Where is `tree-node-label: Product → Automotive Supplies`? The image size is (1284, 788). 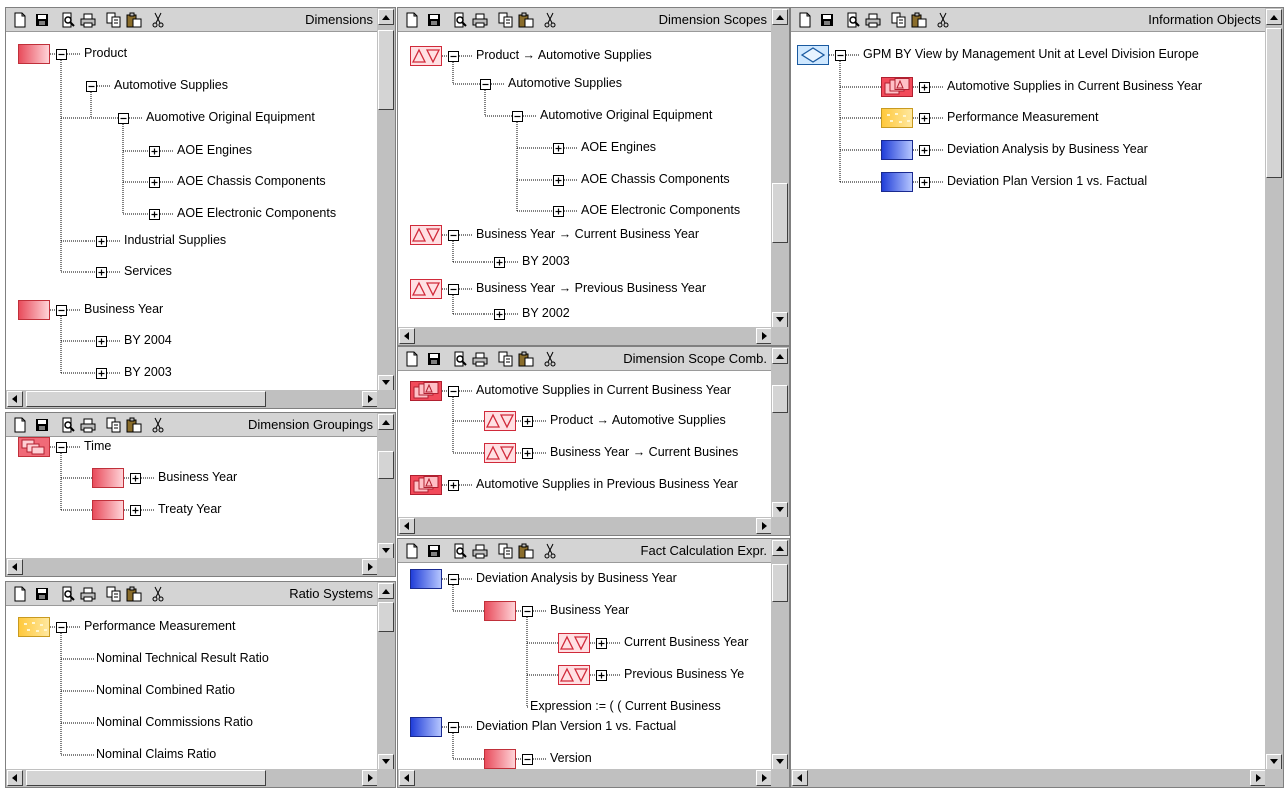 tree-node-label: Product → Automotive Supplies is located at coordinates (564, 55).